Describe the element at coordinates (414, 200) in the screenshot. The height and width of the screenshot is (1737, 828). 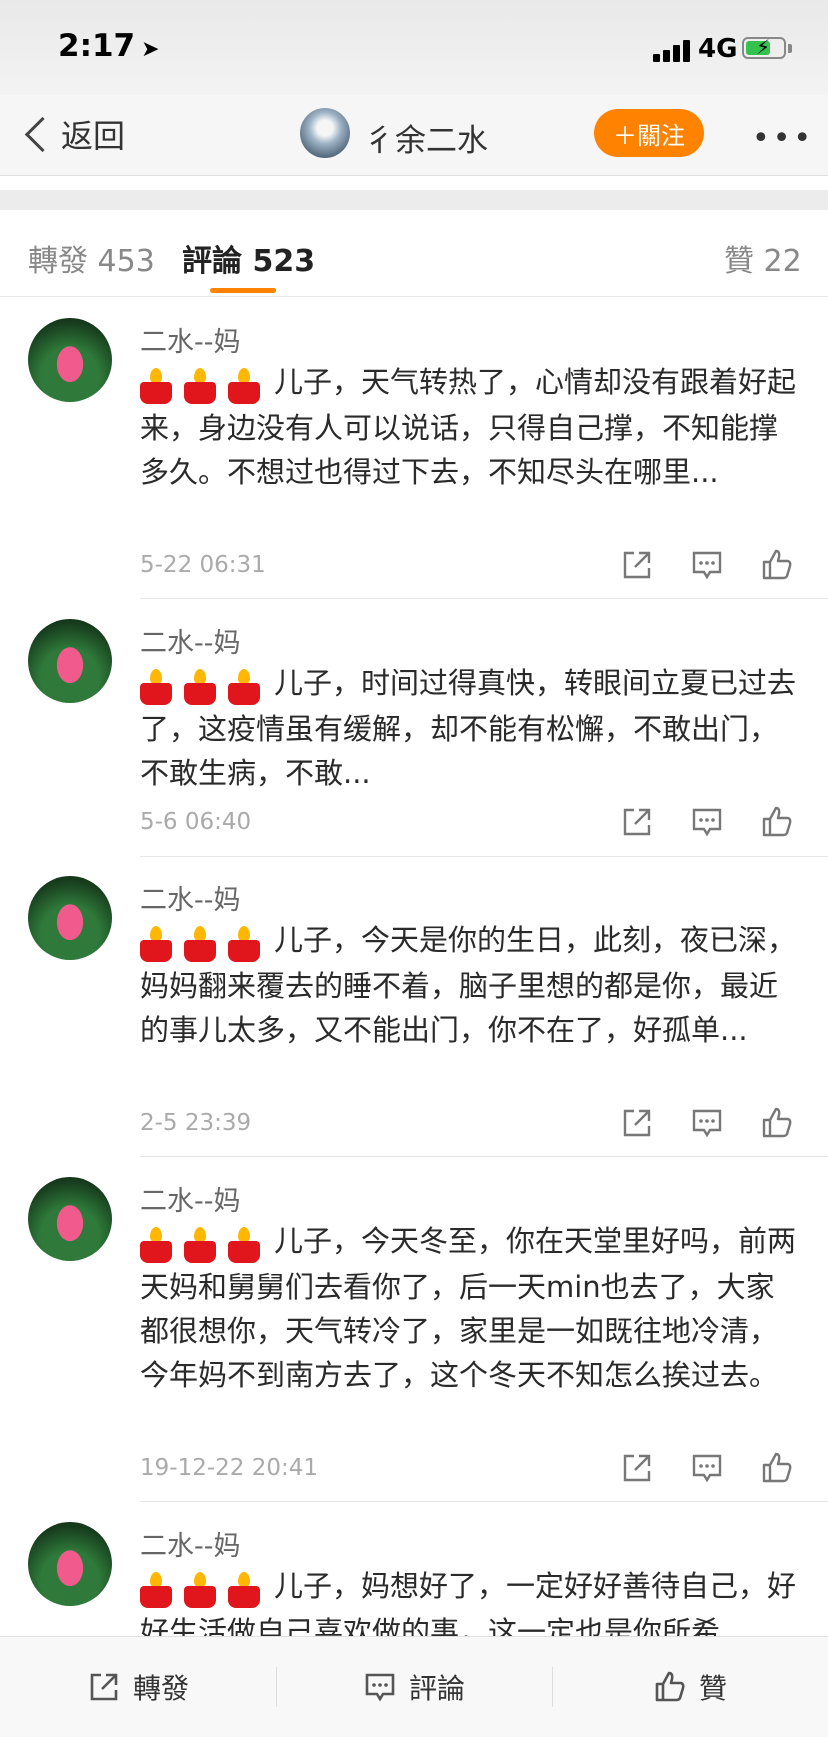
I see `section-separator` at that location.